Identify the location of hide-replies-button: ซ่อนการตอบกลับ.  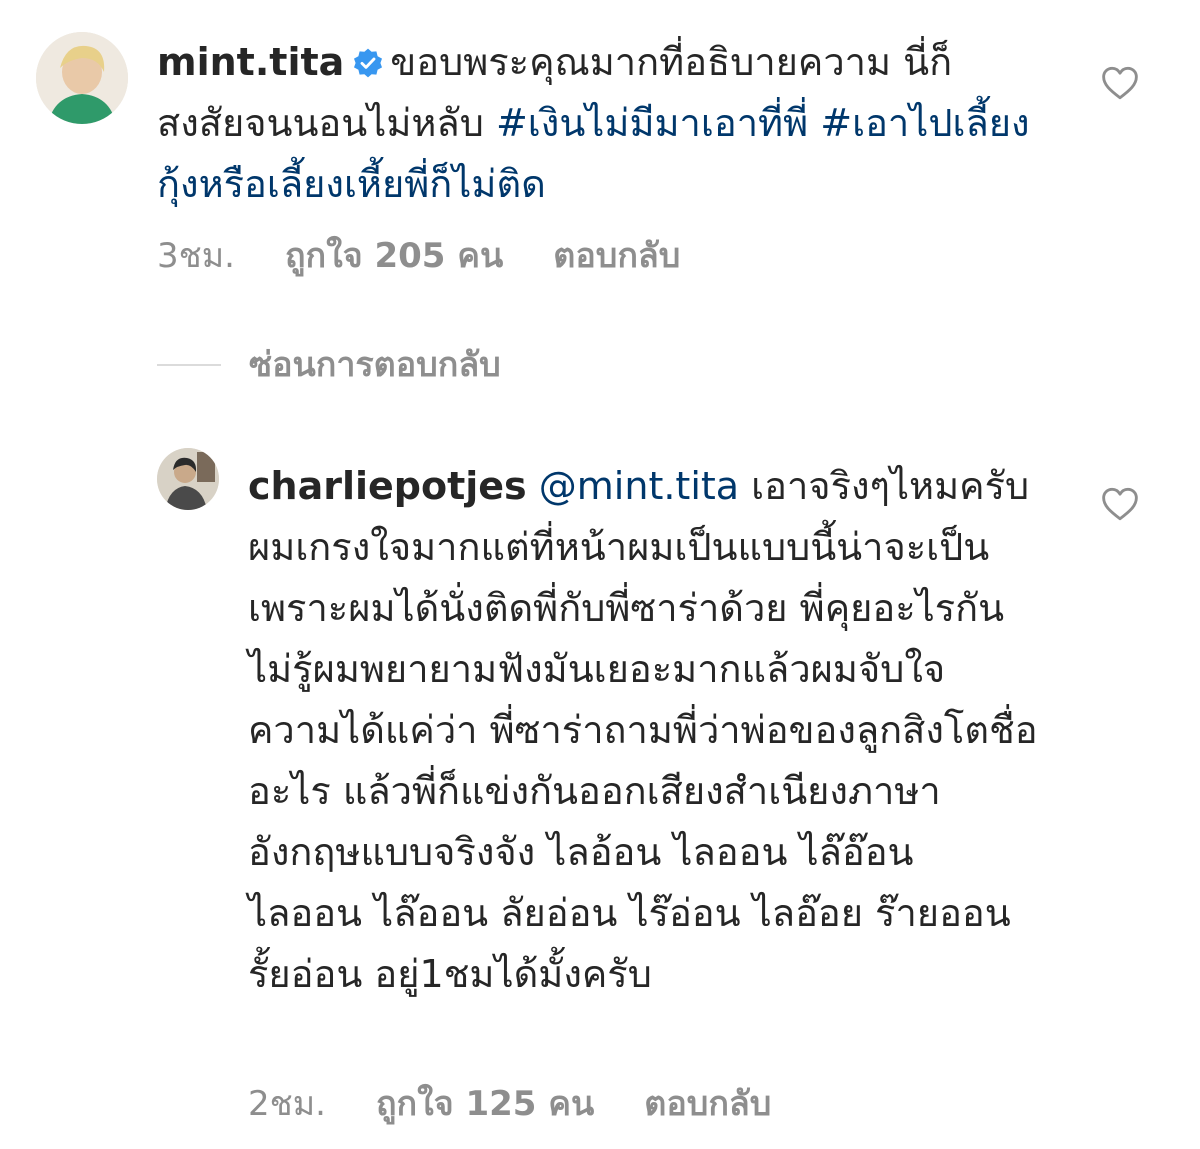
(329, 365).